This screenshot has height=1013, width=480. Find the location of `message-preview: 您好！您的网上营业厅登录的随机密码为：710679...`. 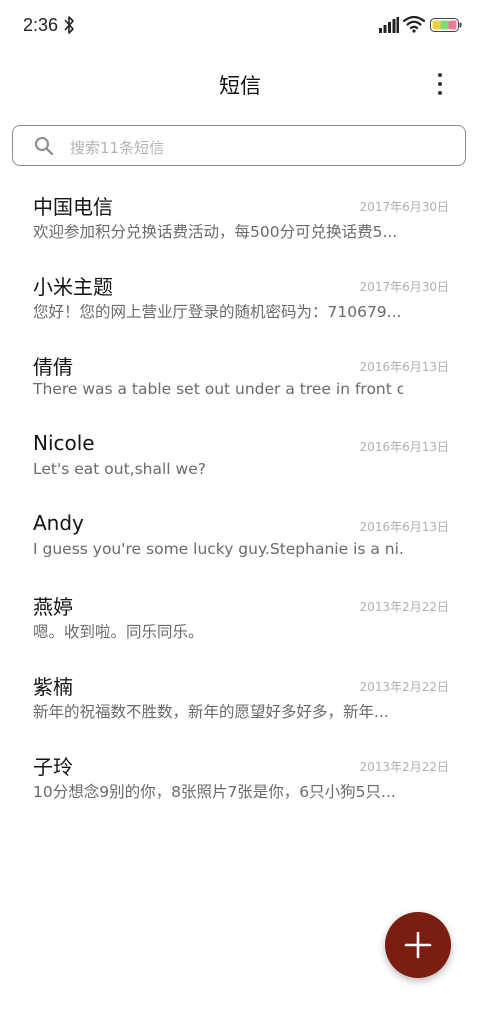

message-preview: 您好！您的网上营业厅登录的随机密码为：710679... is located at coordinates (217, 312).